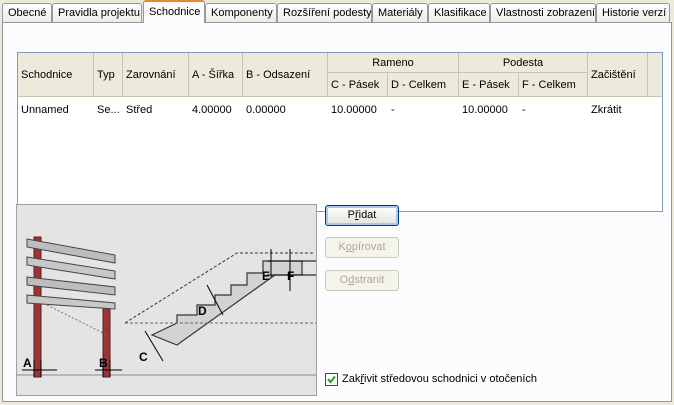  I want to click on cell-c-pasek: 10.00000, so click(354, 110).